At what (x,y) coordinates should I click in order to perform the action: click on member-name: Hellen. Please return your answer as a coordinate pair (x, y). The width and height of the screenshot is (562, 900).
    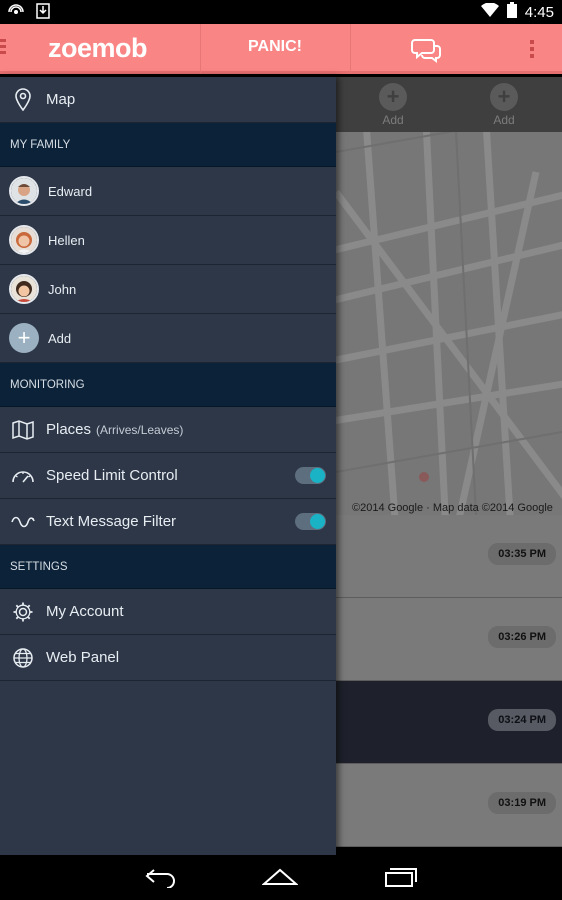
    Looking at the image, I should click on (66, 240).